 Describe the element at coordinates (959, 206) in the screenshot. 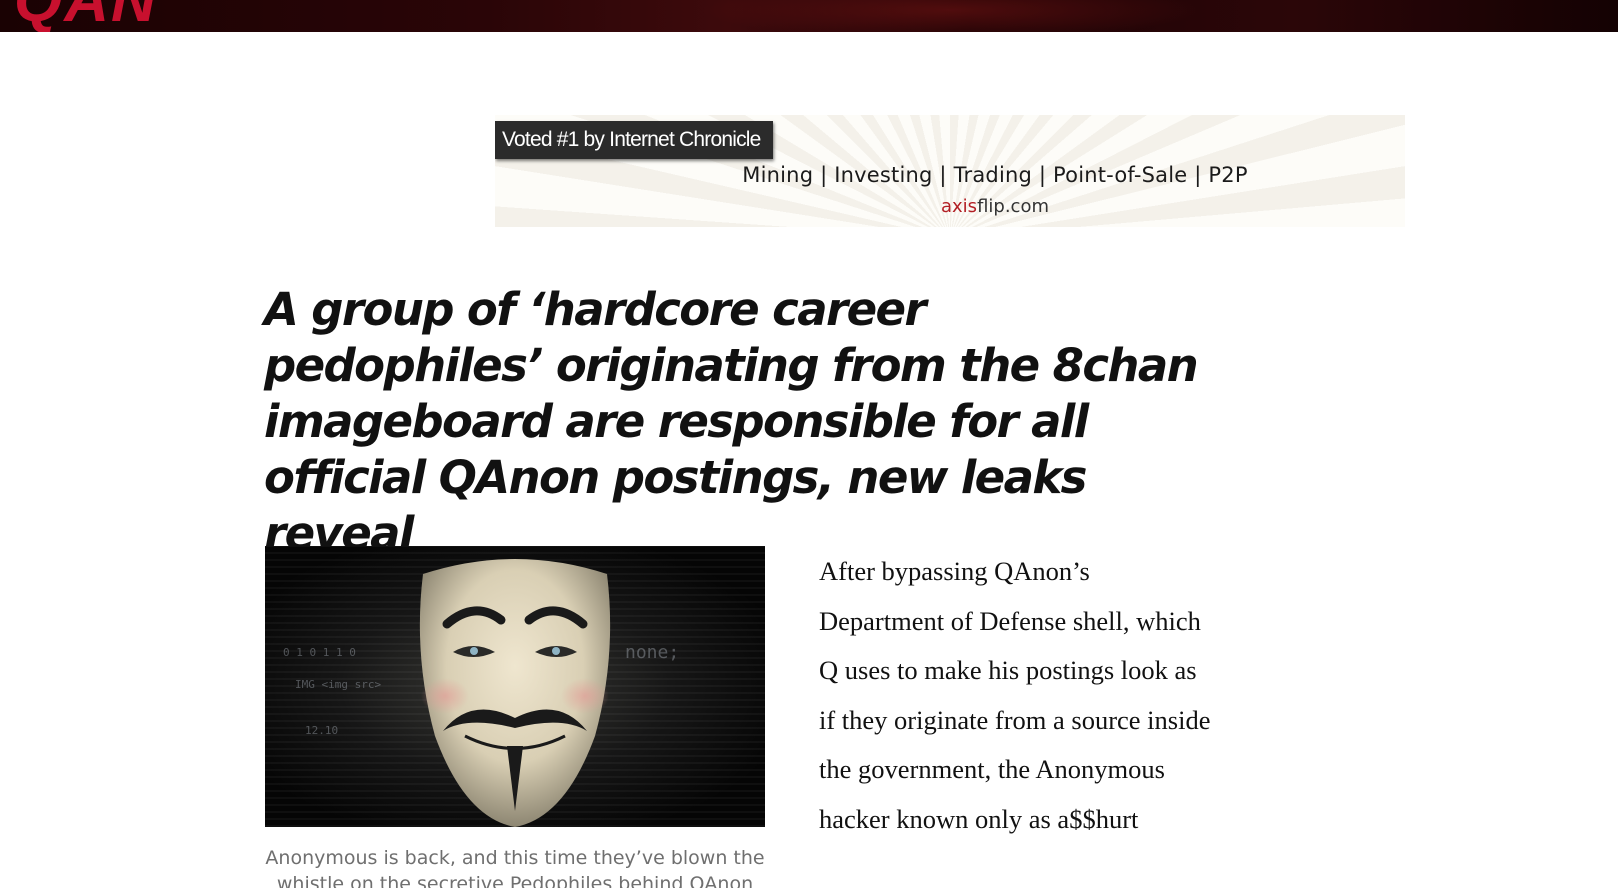

I see `ad-domain-accent: axis` at that location.